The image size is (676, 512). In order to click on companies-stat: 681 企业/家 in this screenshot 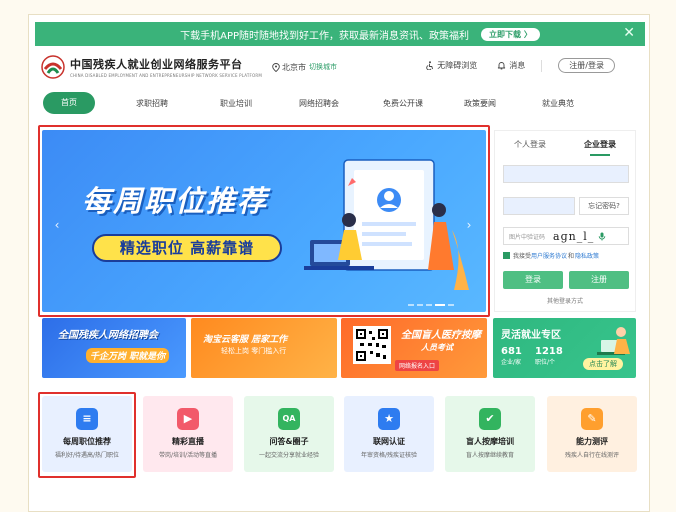, I will do `click(511, 356)`.